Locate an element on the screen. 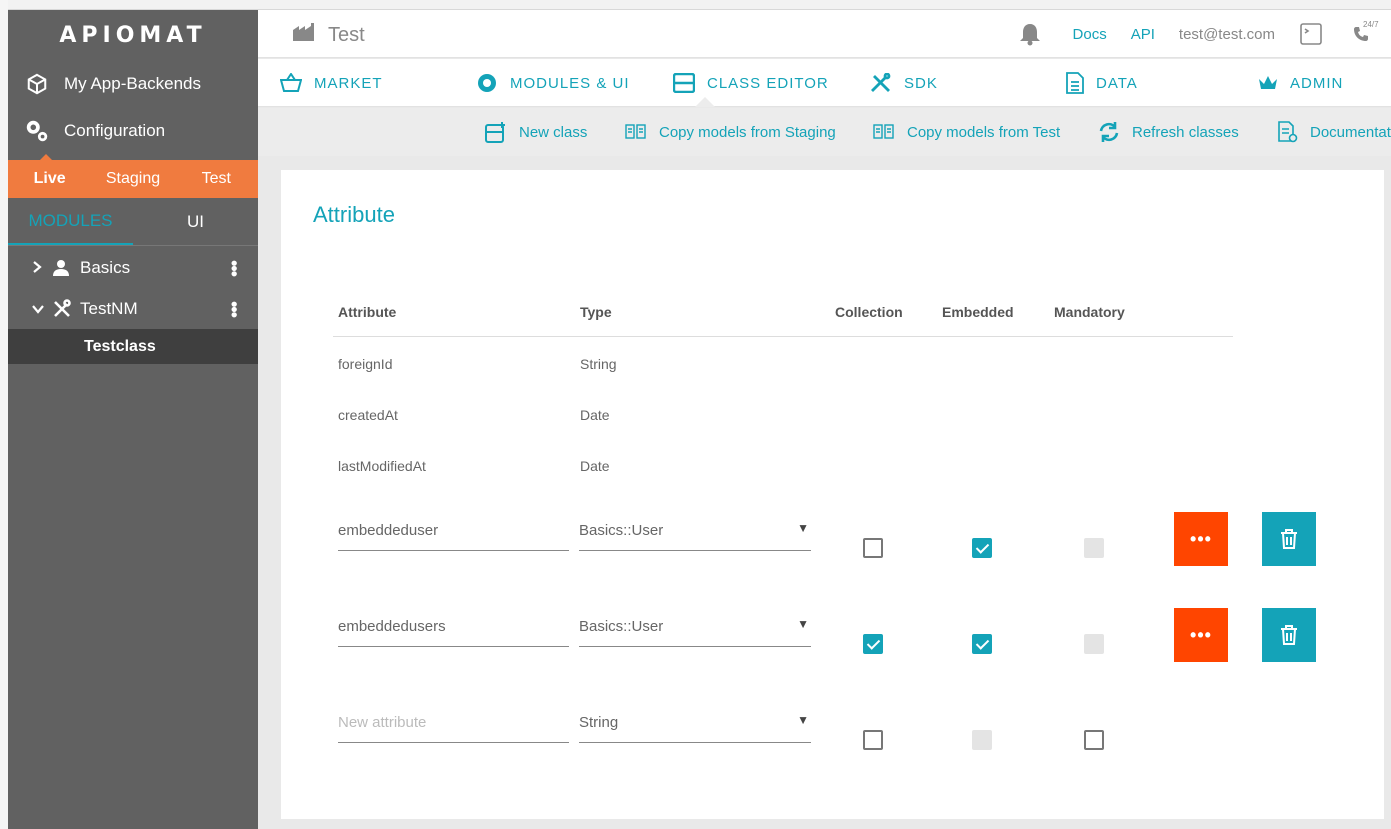 The width and height of the screenshot is (1391, 829). document-icon is located at coordinates (1075, 83).